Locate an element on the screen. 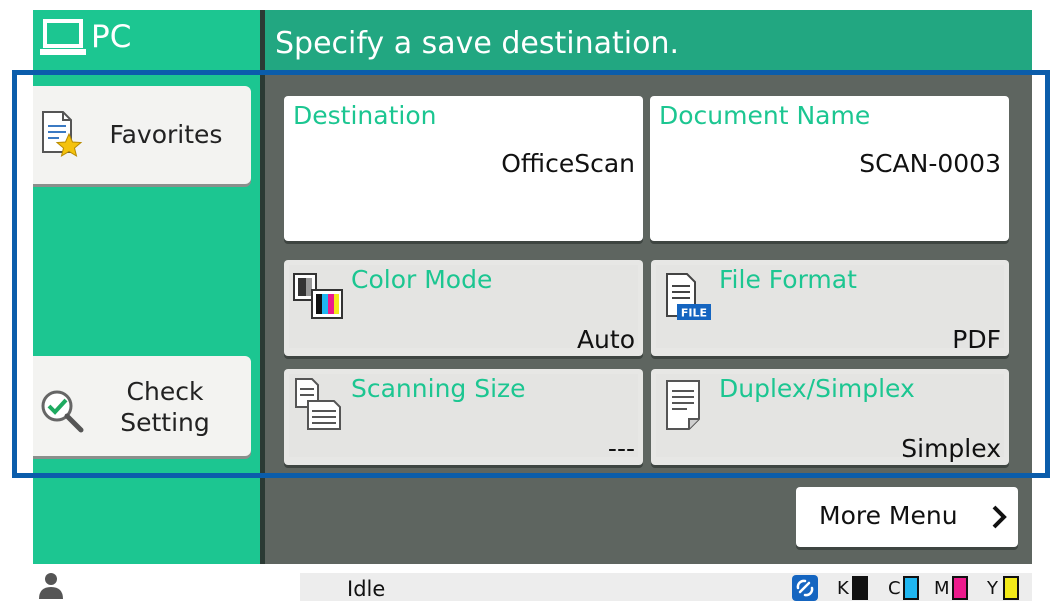  scanning-size-icon is located at coordinates (318, 404).